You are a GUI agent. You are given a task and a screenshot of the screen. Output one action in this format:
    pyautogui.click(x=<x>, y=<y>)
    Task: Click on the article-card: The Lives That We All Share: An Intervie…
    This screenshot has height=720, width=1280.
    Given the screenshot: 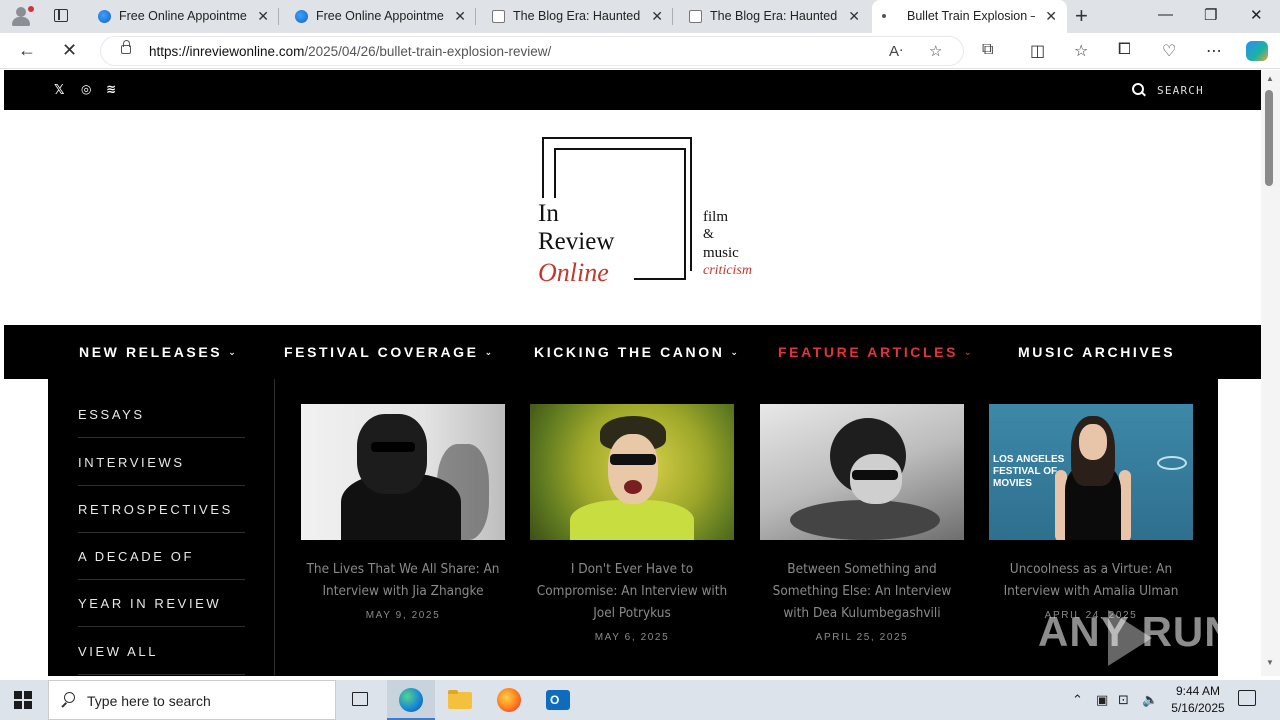 What is the action you would take?
    pyautogui.click(x=403, y=512)
    